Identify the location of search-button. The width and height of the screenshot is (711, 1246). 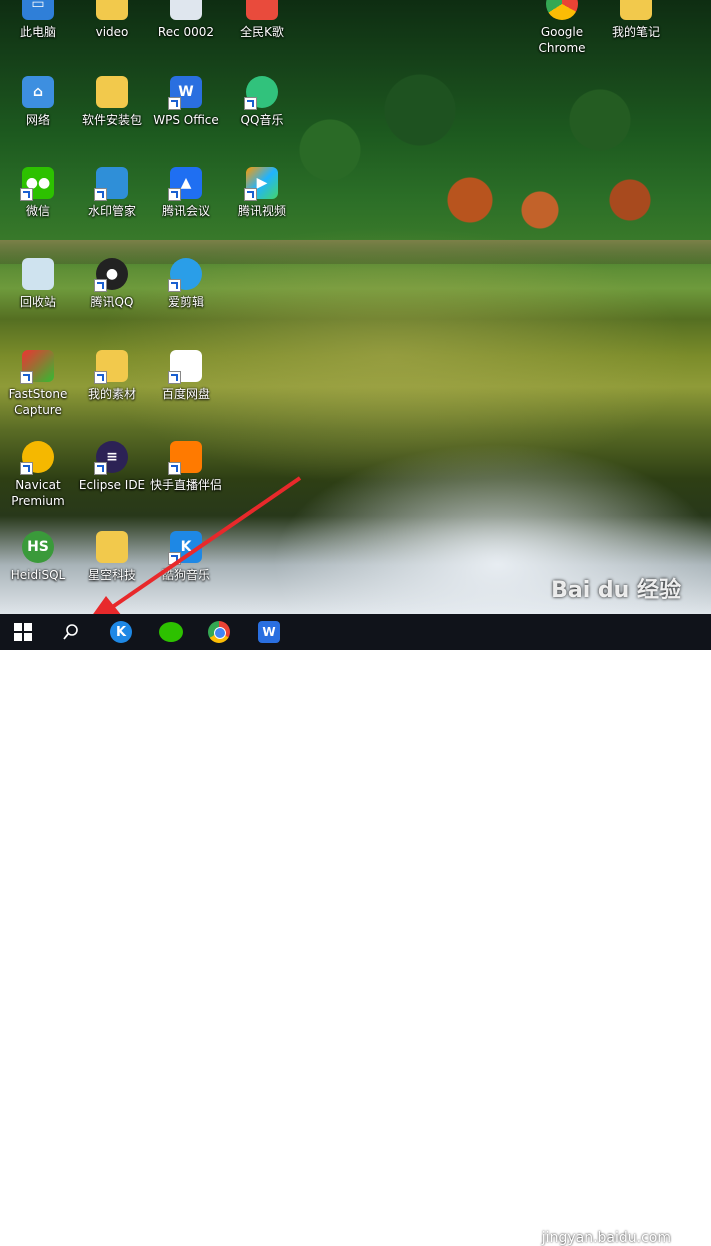
(71, 632).